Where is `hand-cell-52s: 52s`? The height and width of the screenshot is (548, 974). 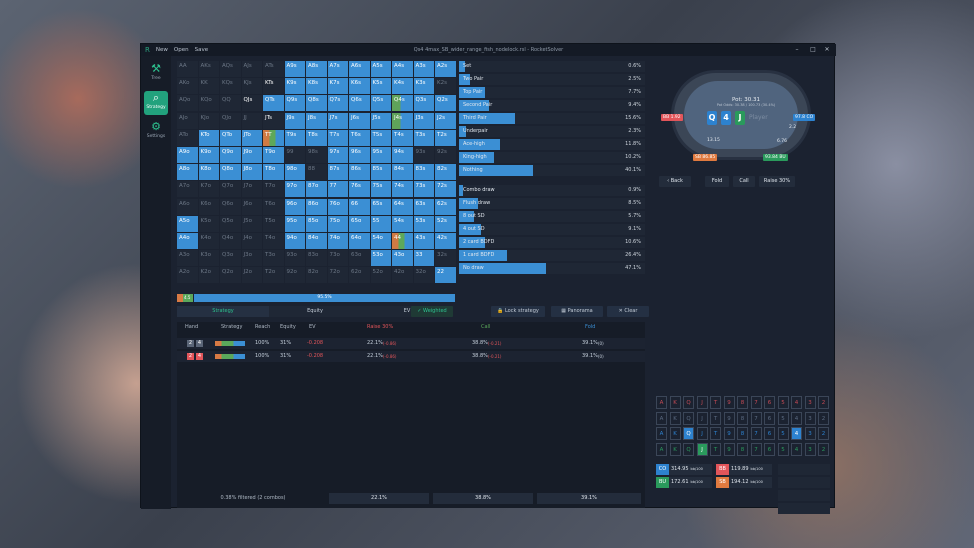
hand-cell-52s: 52s is located at coordinates (445, 223).